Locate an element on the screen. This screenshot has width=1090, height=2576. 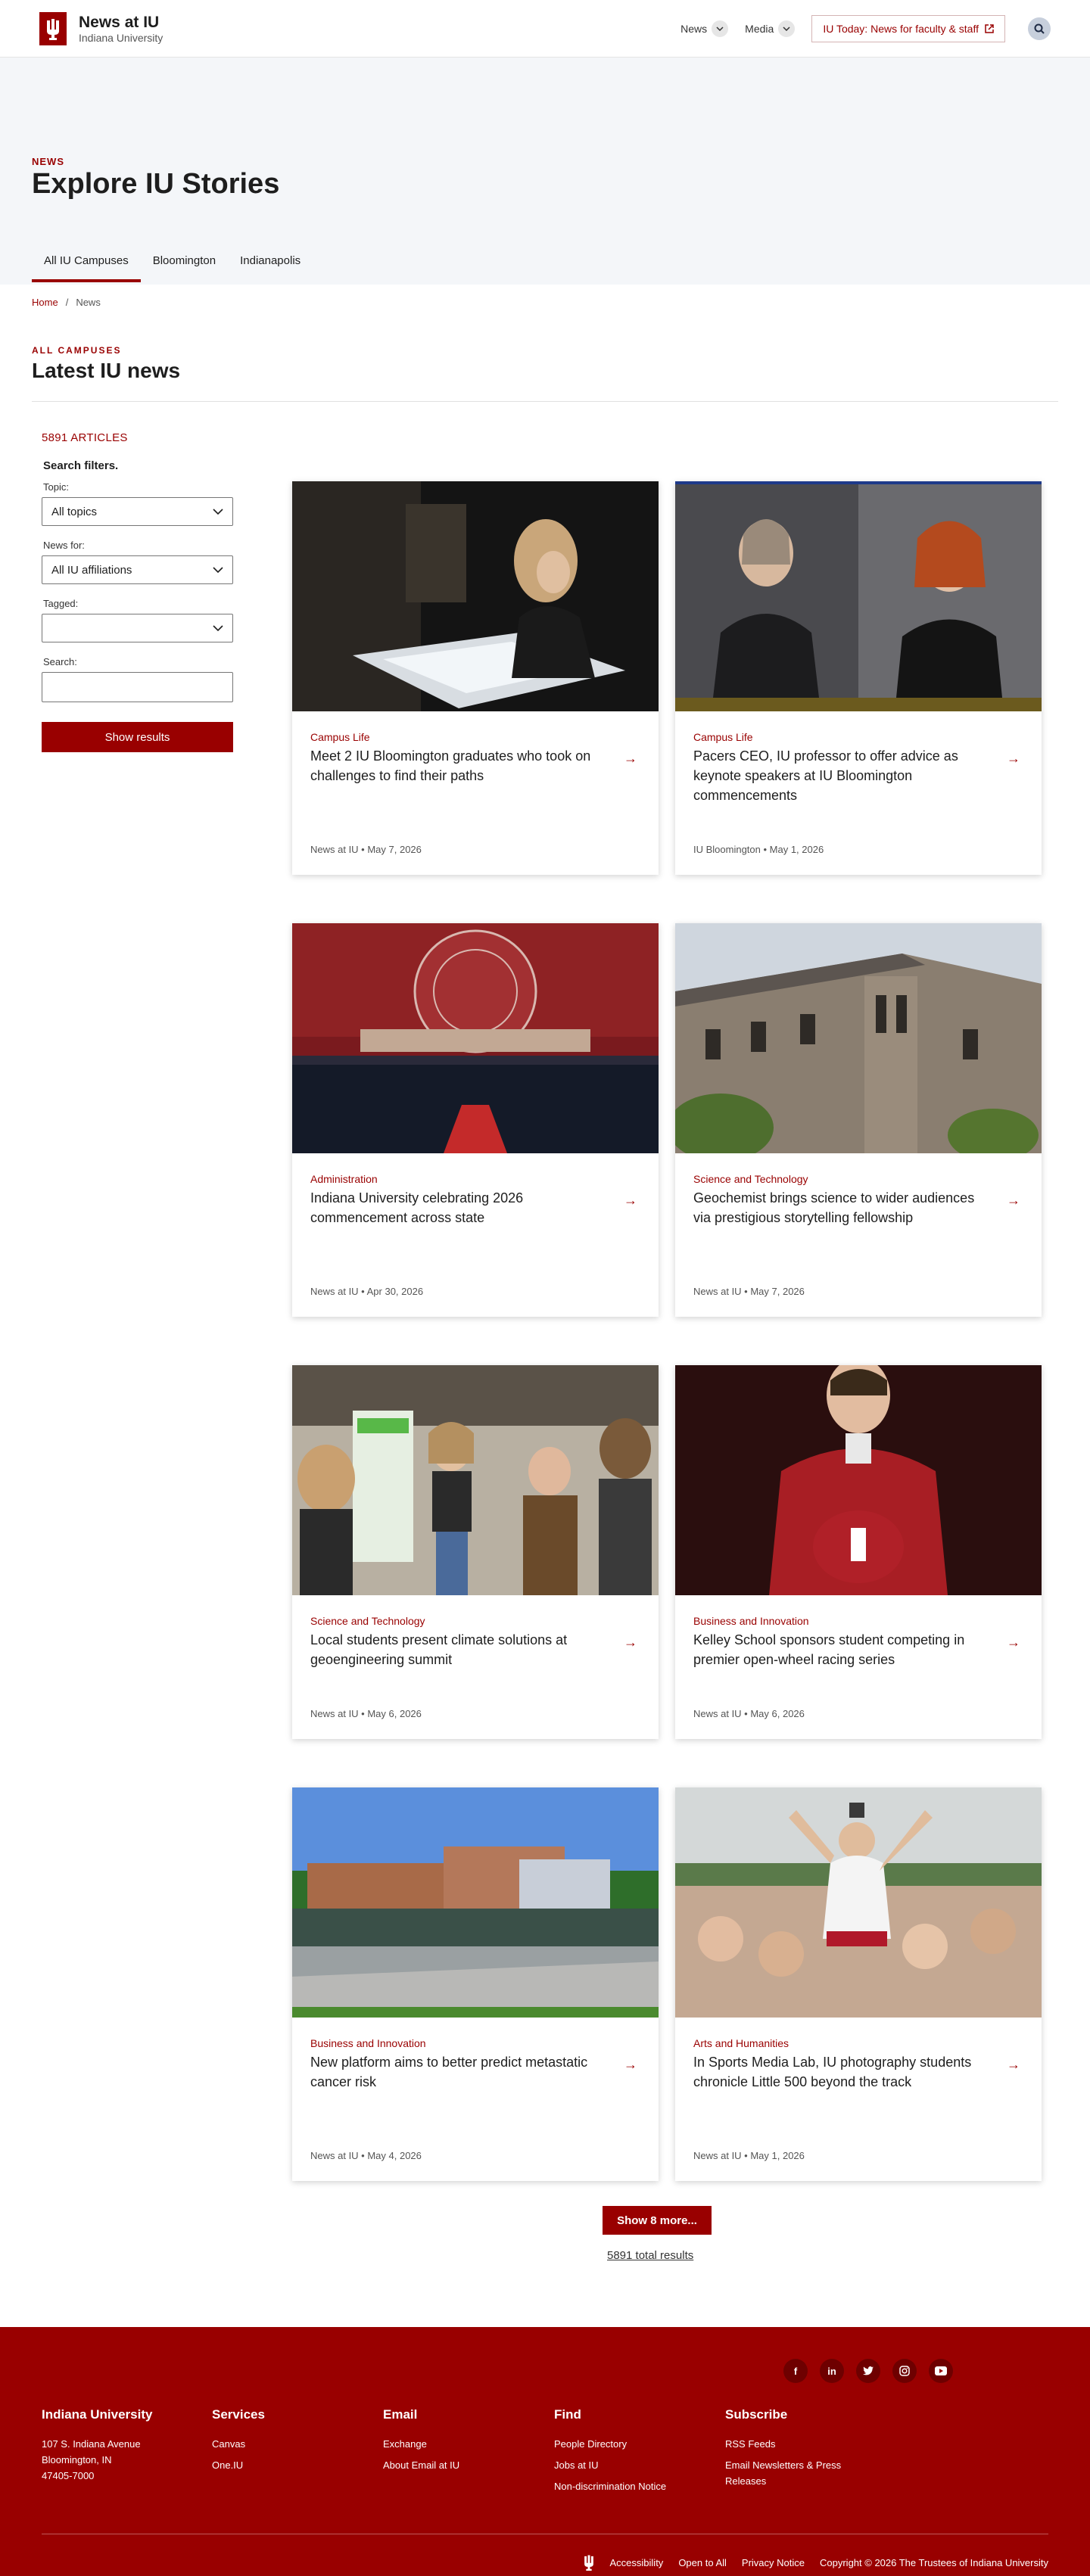
section-kicker: ALL CAMPUSES is located at coordinates (77, 350).